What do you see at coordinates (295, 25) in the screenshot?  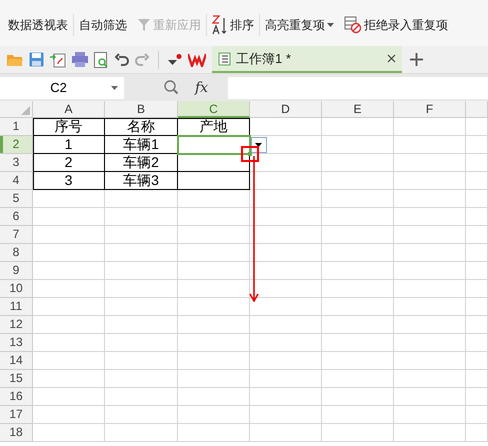 I see `ribbon-button: 高亮重复项` at bounding box center [295, 25].